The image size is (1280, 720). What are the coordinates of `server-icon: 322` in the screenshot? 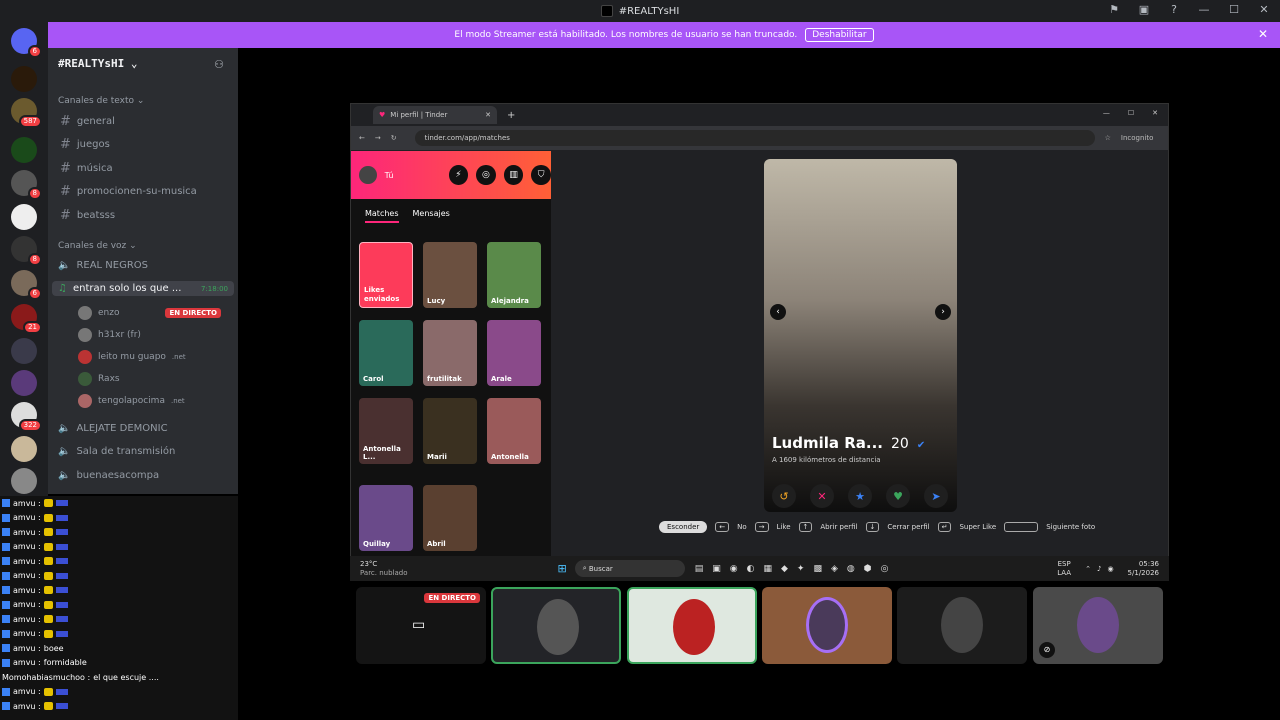 It's located at (26, 417).